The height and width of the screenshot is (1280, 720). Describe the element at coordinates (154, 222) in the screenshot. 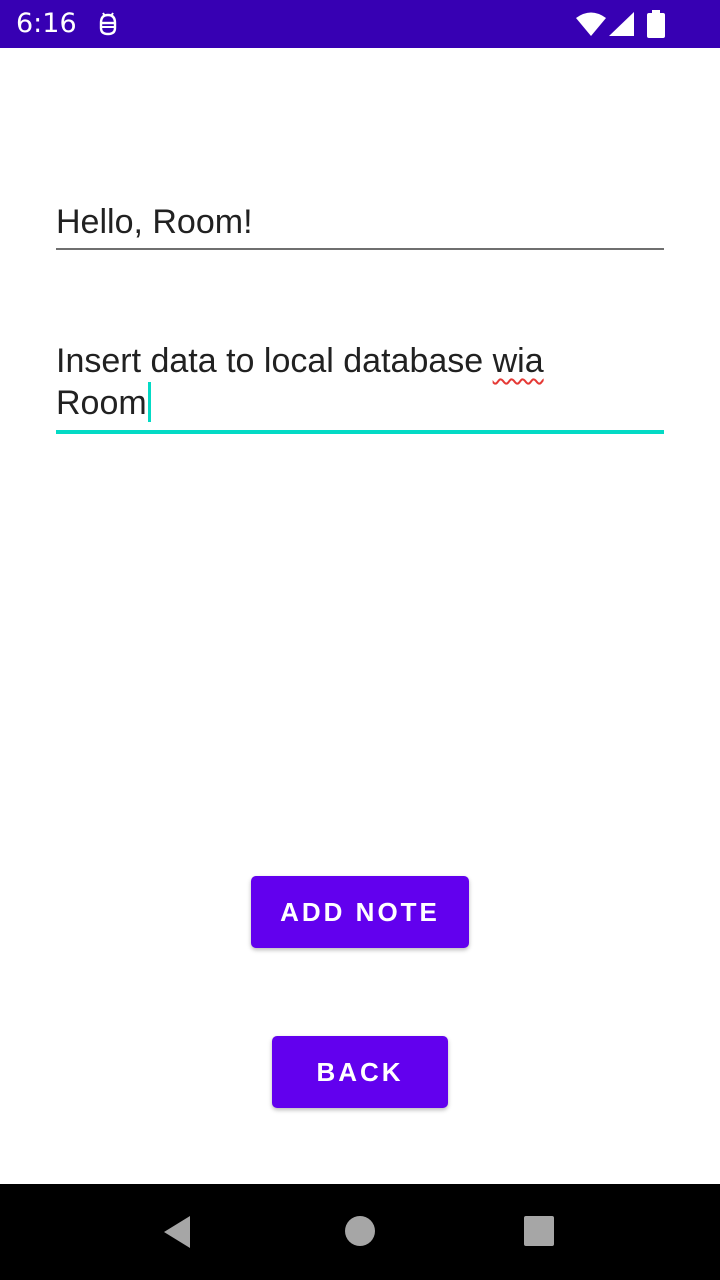

I see `title-field-value: Hello, Room!` at that location.